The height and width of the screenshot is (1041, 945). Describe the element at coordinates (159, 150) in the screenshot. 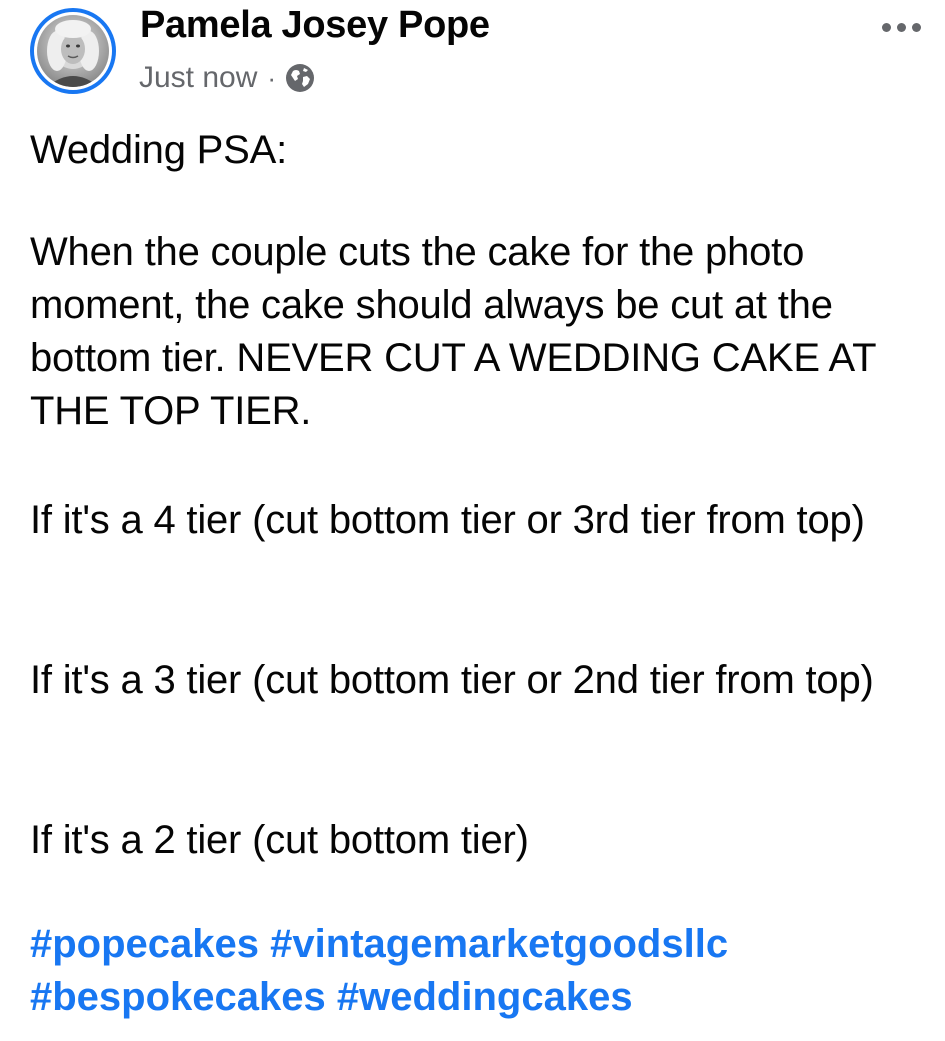

I see `post-paragraph: Wedding PSA:` at that location.